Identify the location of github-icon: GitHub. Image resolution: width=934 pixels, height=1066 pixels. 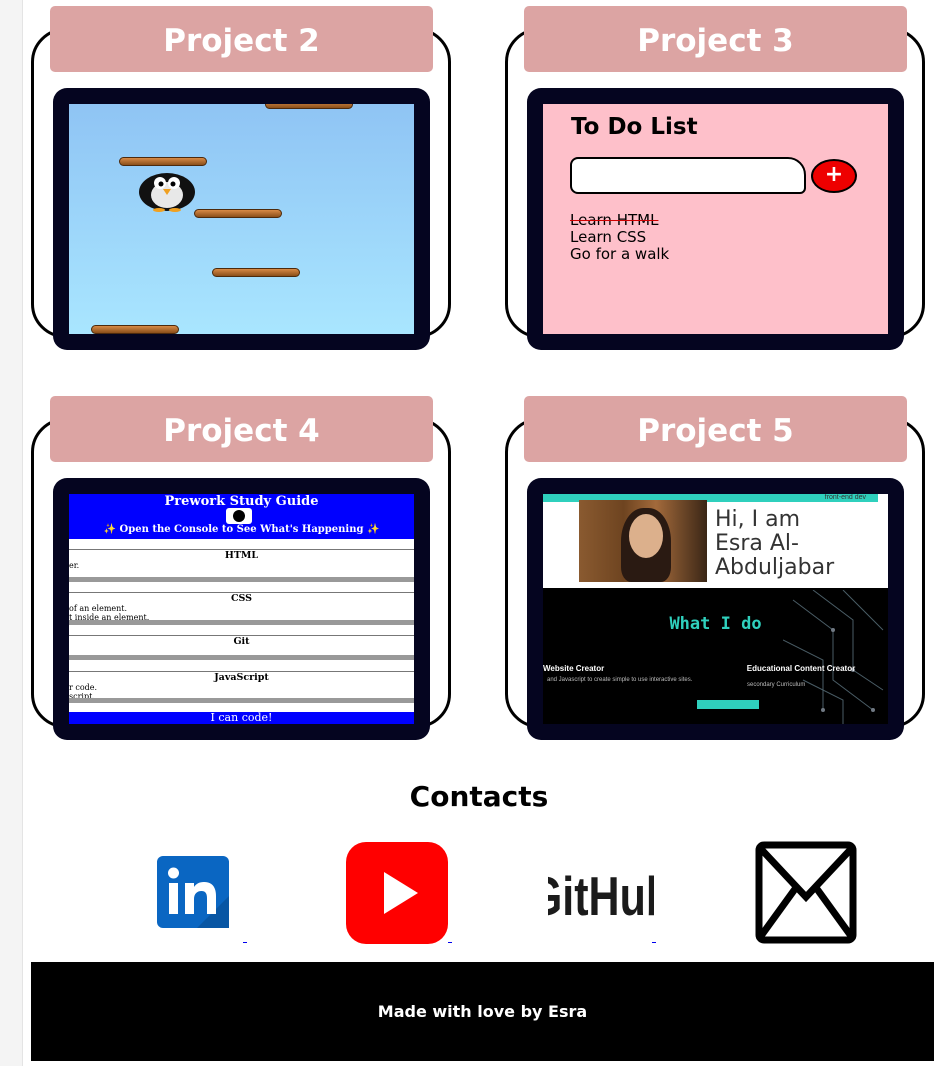
(600, 896).